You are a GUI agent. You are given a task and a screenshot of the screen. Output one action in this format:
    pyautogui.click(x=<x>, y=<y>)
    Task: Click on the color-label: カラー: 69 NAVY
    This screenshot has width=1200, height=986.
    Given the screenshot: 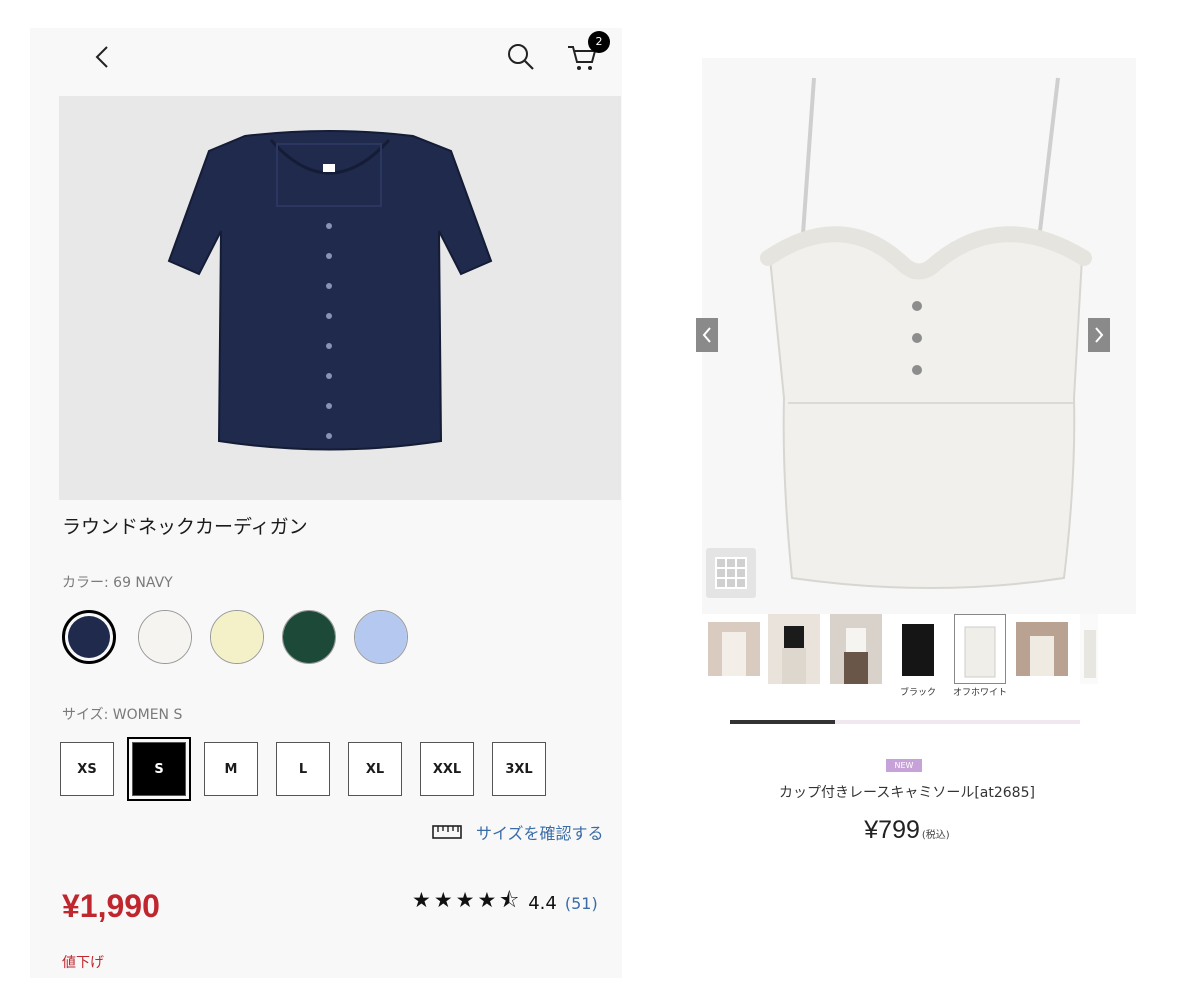 What is the action you would take?
    pyautogui.click(x=117, y=583)
    